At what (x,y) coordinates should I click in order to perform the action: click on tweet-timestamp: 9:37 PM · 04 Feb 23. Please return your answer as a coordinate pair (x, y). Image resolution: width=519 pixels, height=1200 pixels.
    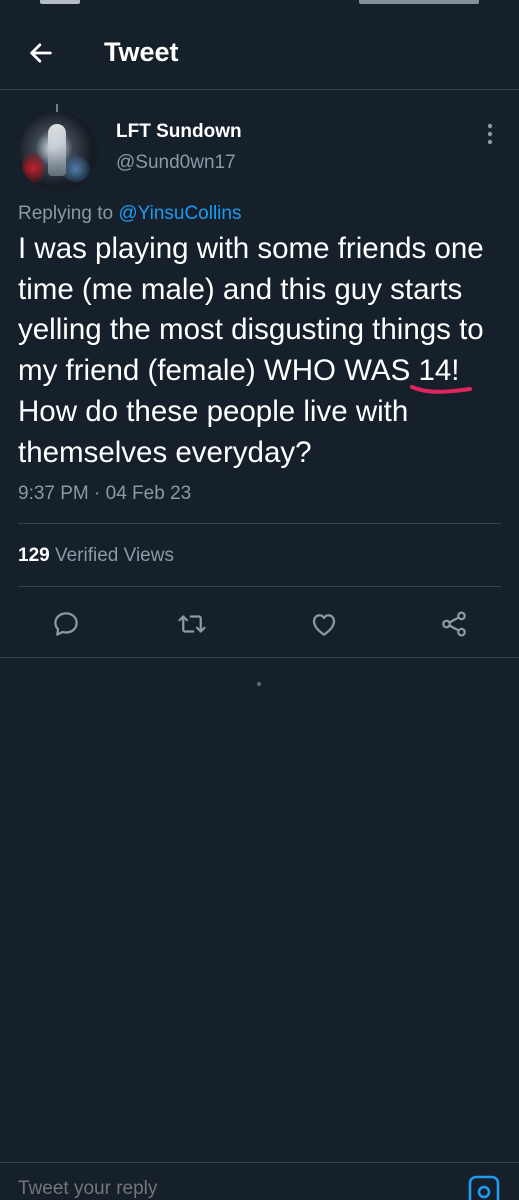
    Looking at the image, I should click on (105, 493).